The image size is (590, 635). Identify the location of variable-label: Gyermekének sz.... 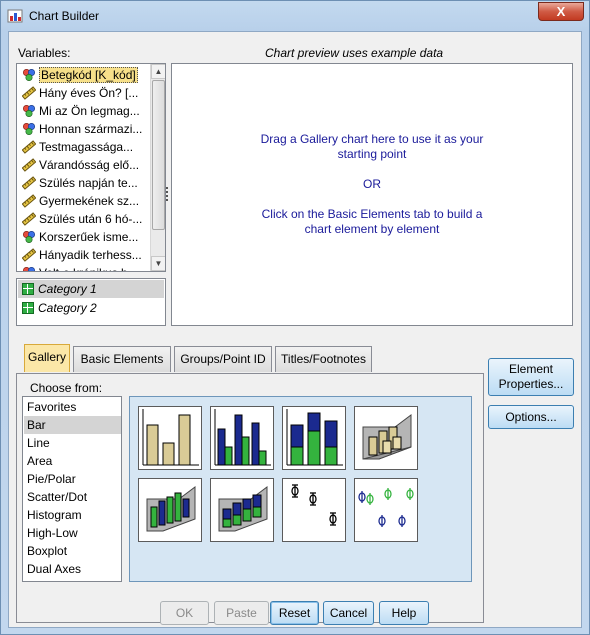
(89, 201).